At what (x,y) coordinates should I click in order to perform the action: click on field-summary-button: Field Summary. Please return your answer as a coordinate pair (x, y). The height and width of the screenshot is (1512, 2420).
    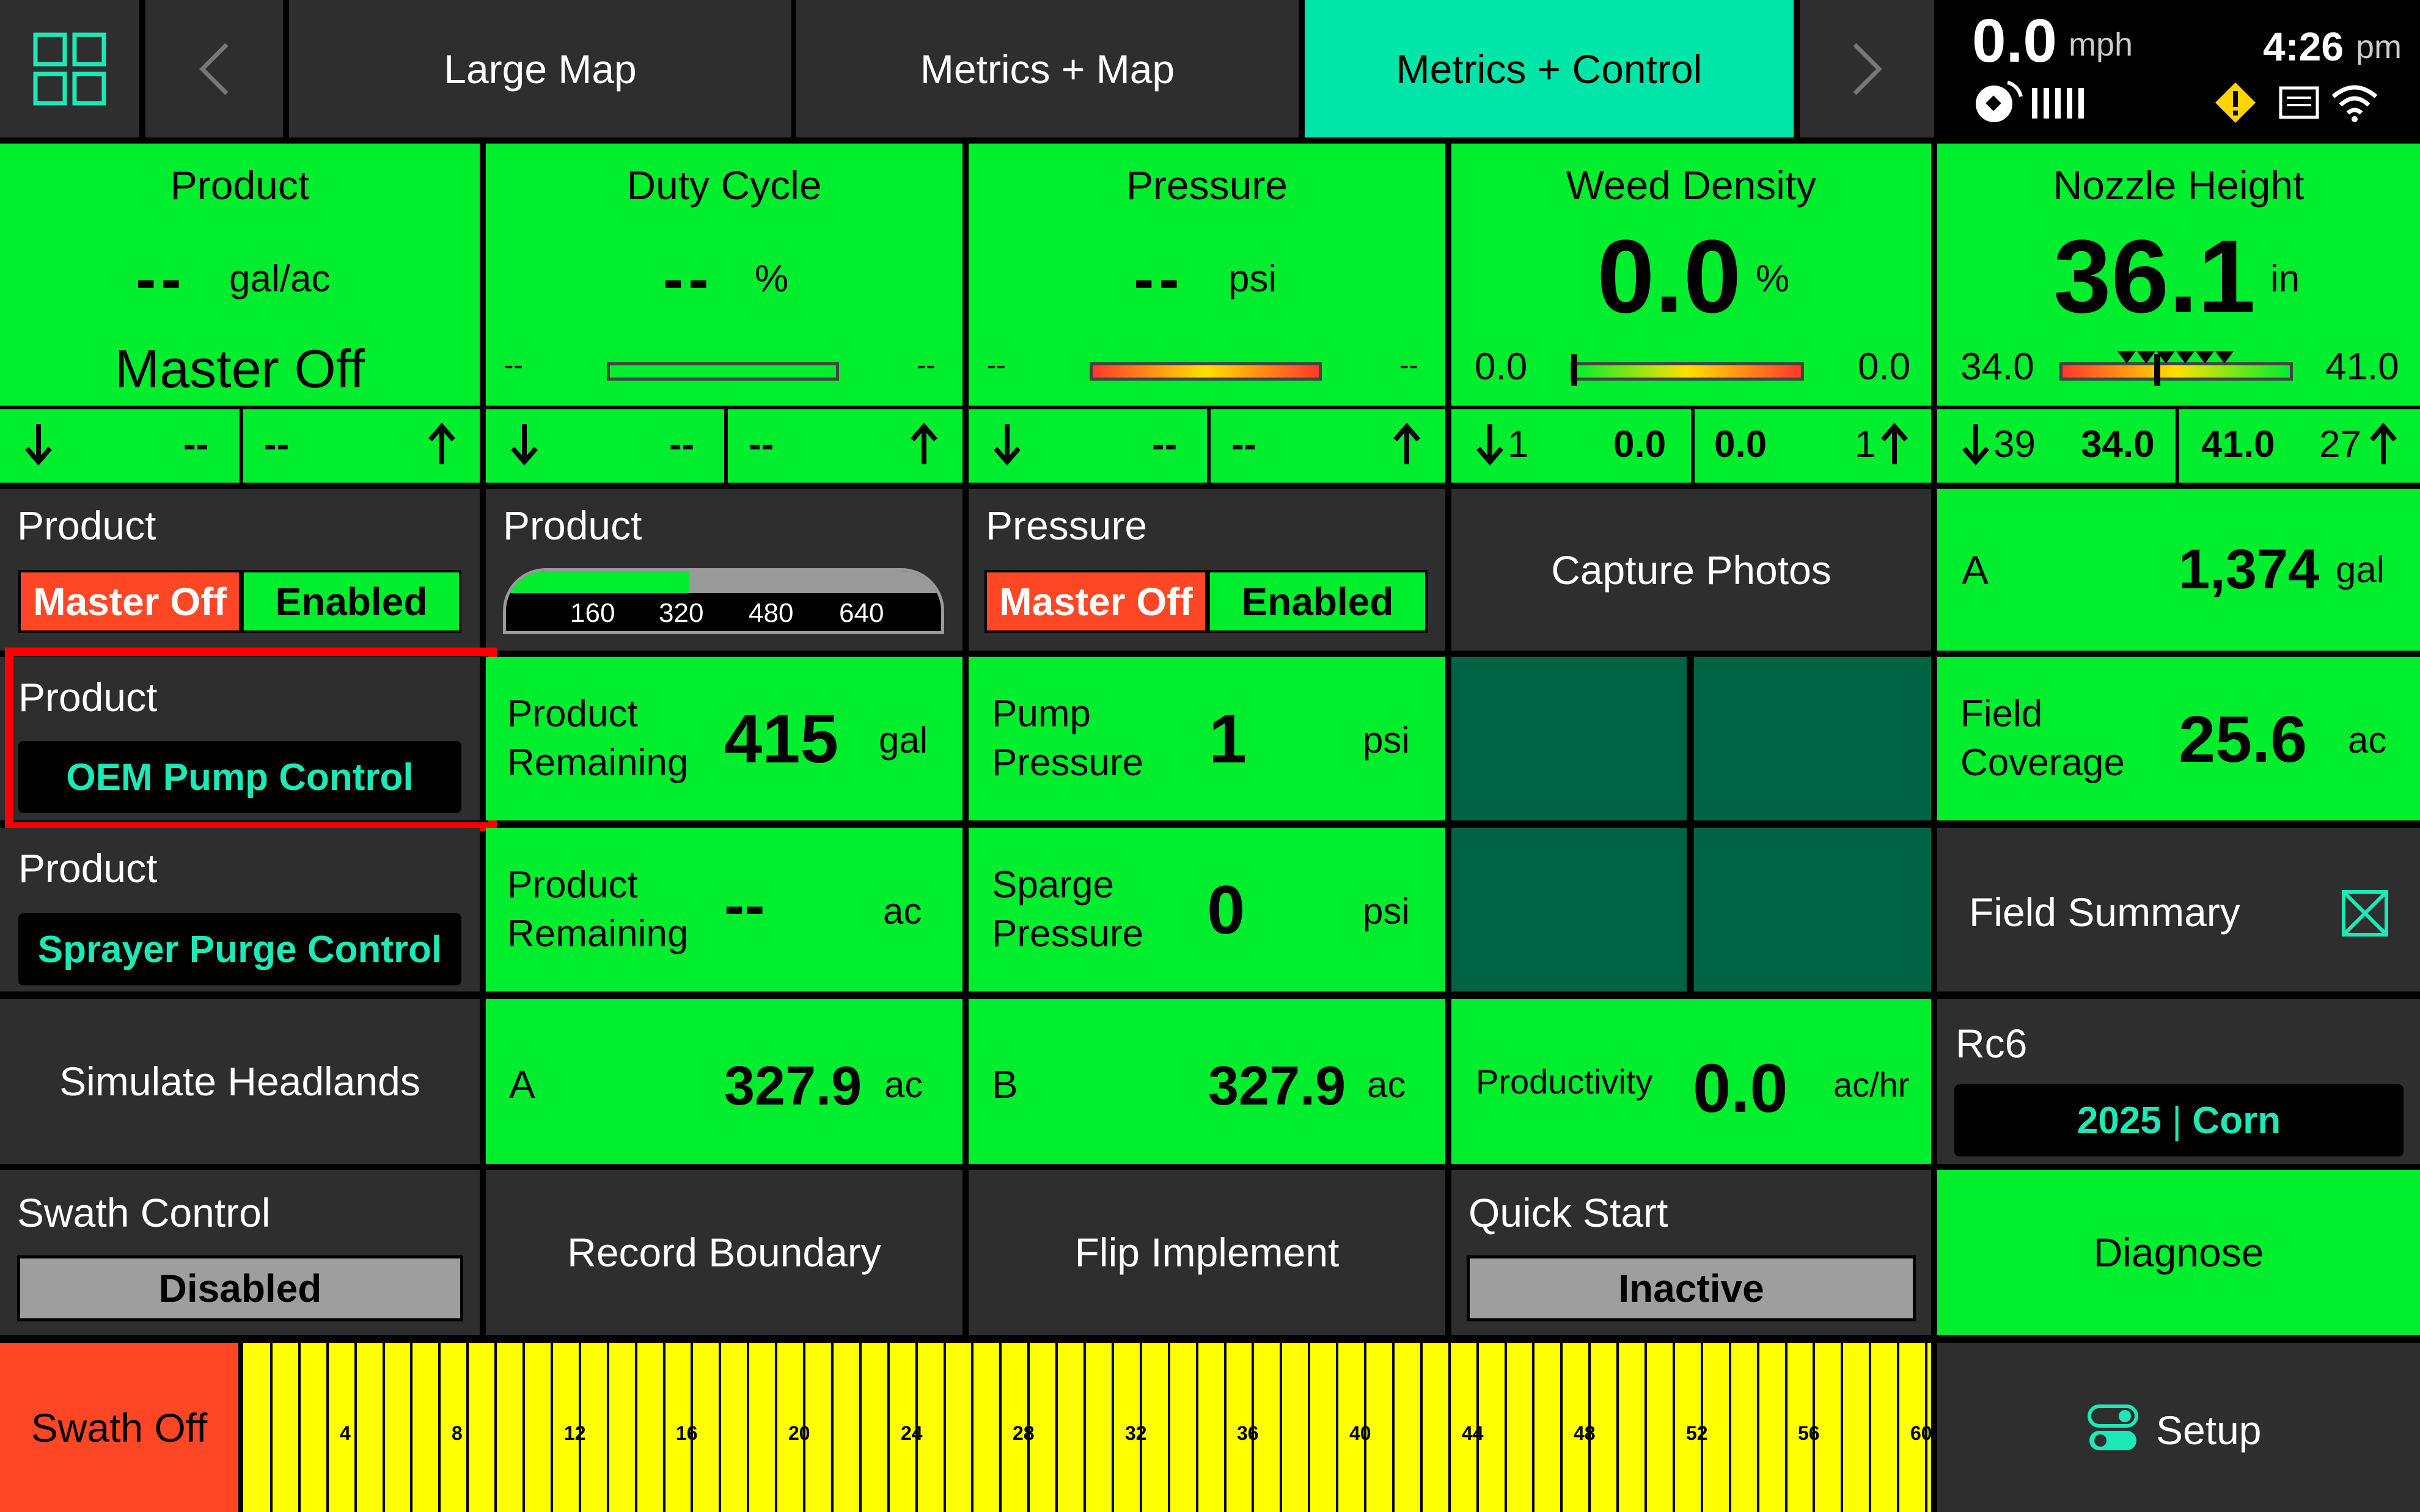
    Looking at the image, I should click on (2179, 910).